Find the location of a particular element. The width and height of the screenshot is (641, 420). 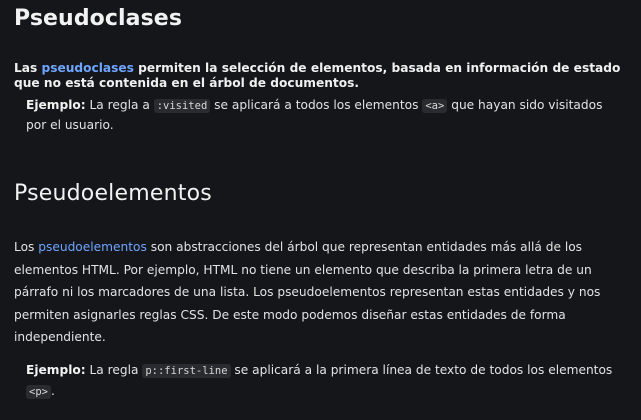

first-line-code: p::first-line is located at coordinates (186, 371).